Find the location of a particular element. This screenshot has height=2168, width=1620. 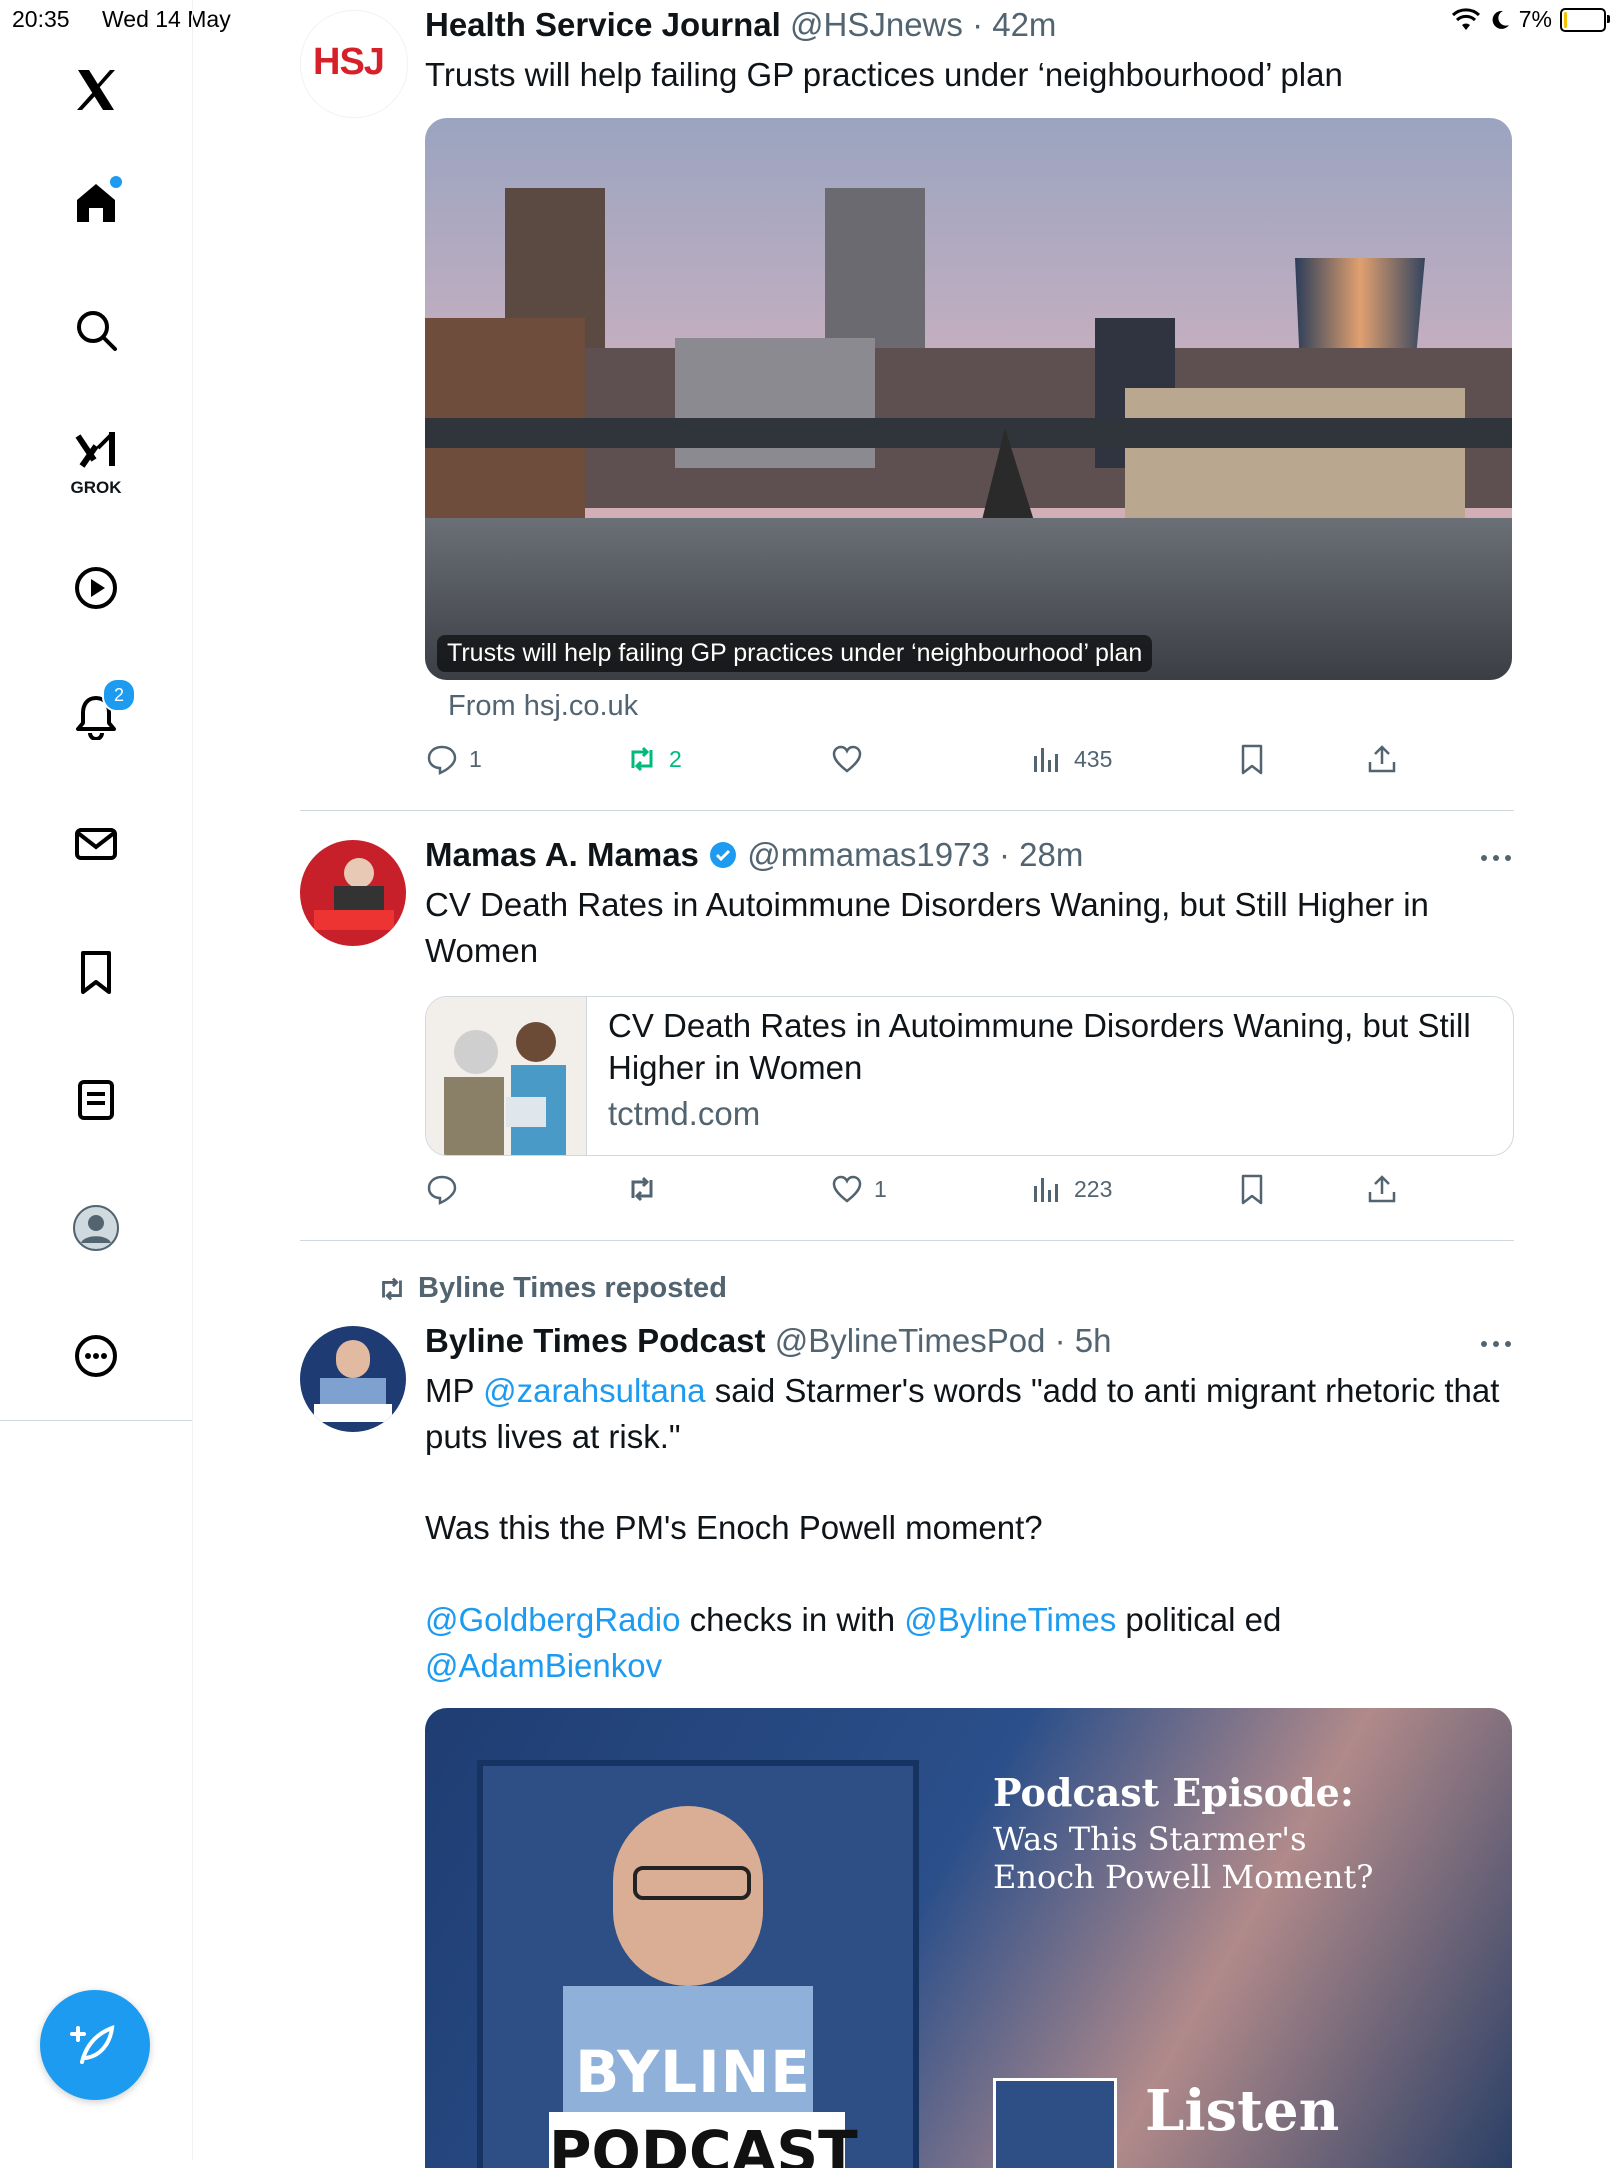

views-count: 435 is located at coordinates (1093, 758).